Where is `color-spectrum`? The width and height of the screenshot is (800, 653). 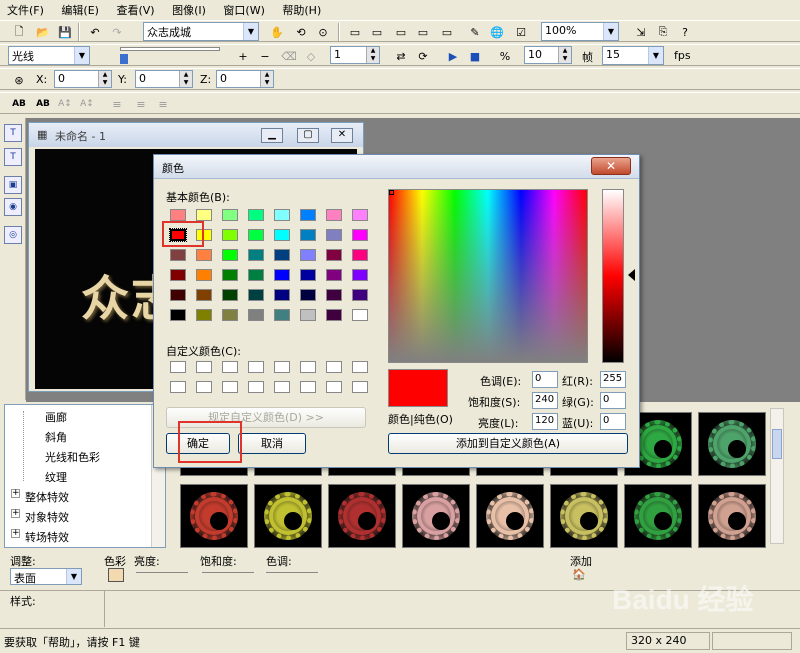 color-spectrum is located at coordinates (488, 276).